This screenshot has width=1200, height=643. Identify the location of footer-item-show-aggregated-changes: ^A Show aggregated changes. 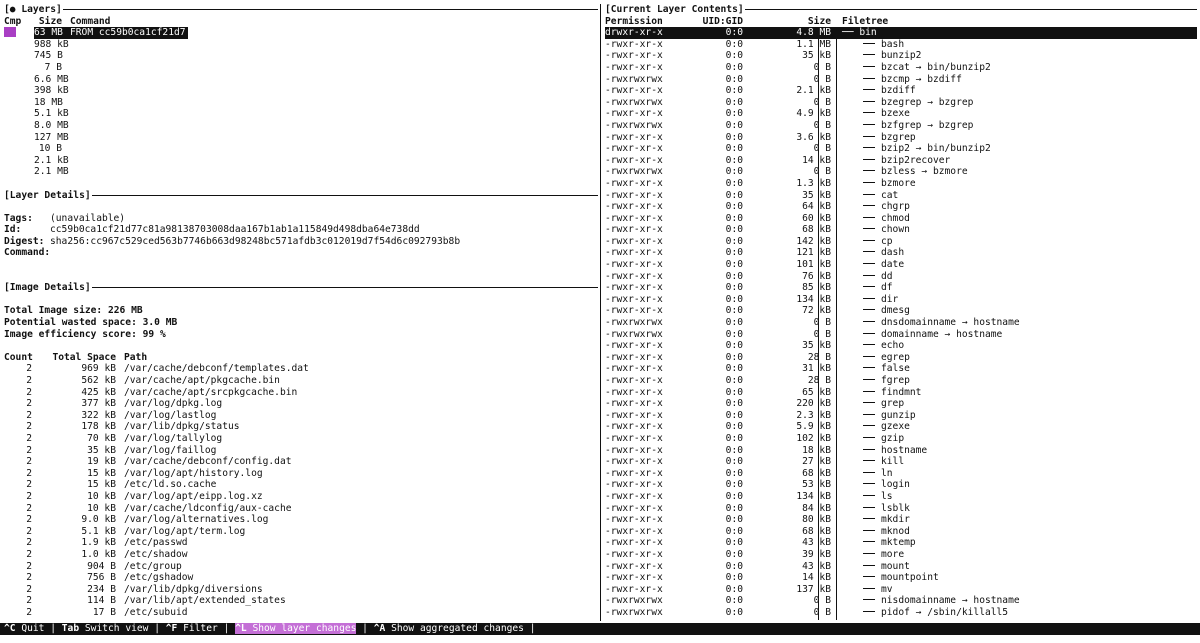
(449, 628).